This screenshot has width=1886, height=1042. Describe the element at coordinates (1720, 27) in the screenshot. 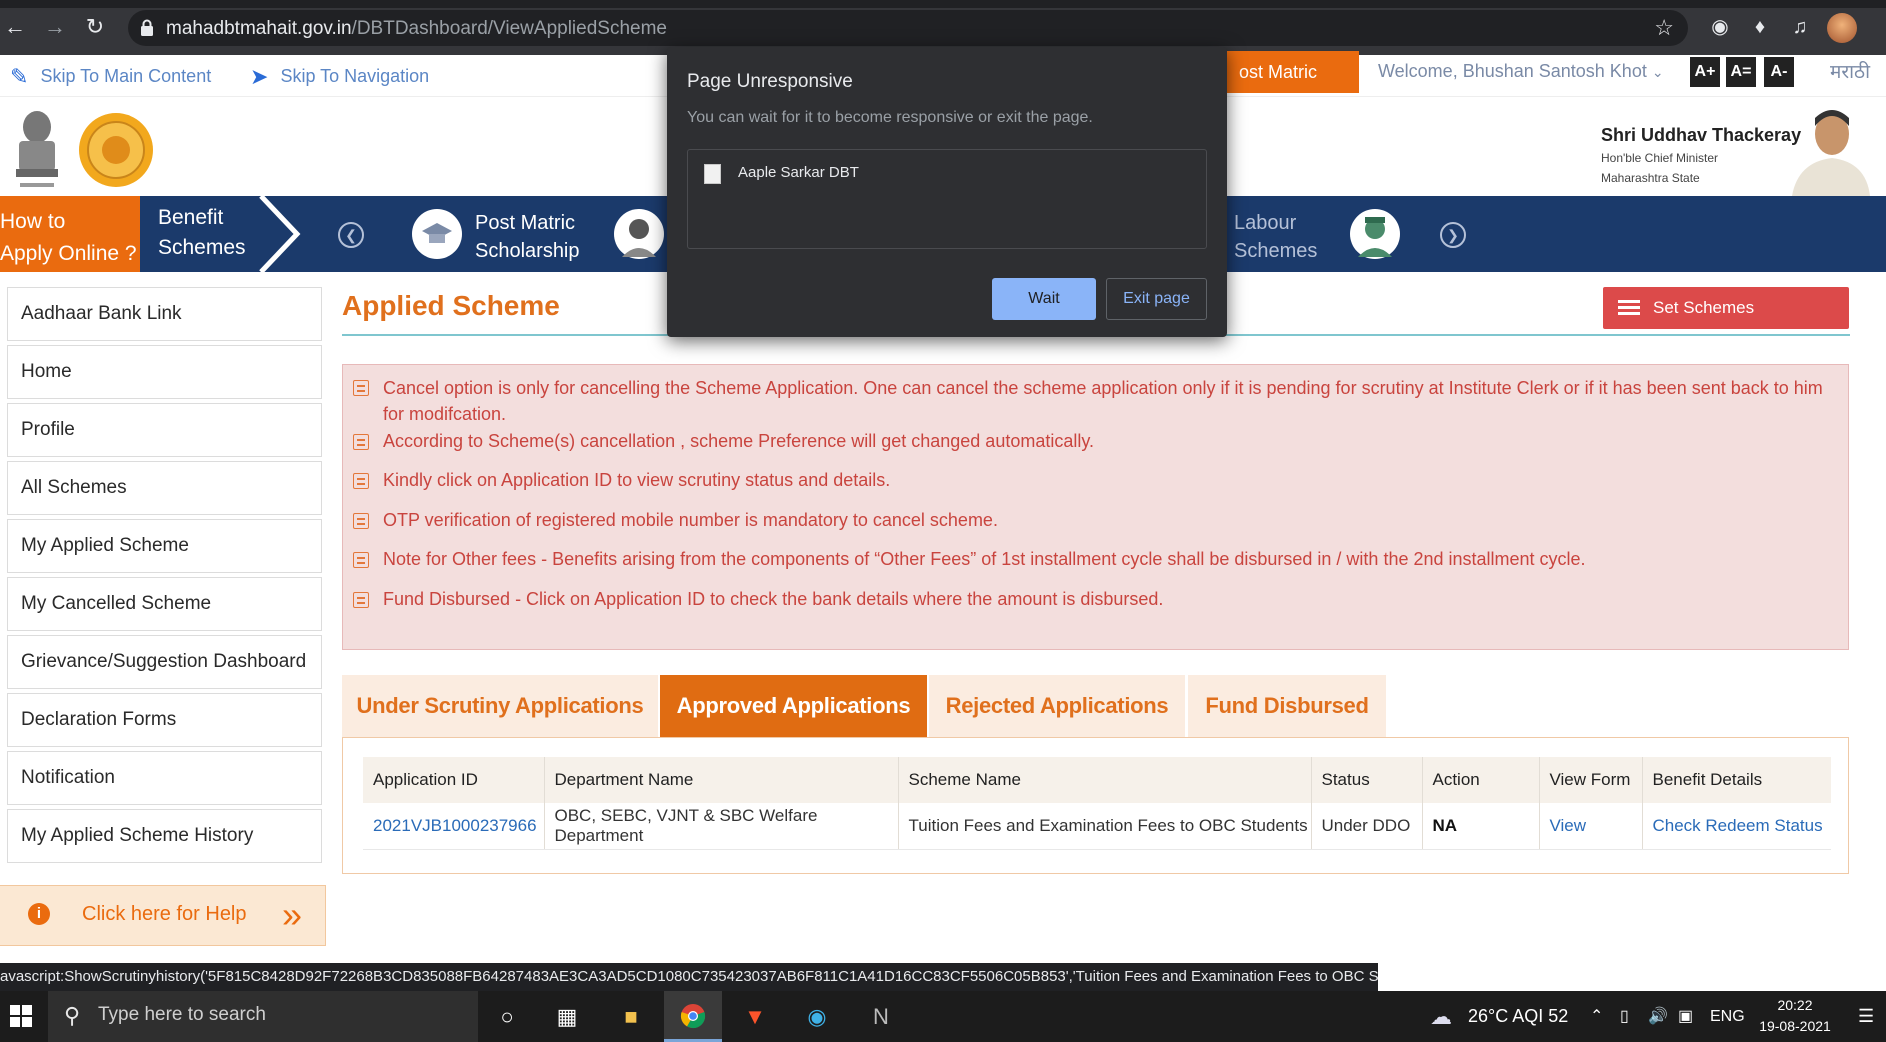

I see `extension-glasses-icon: ◉` at that location.